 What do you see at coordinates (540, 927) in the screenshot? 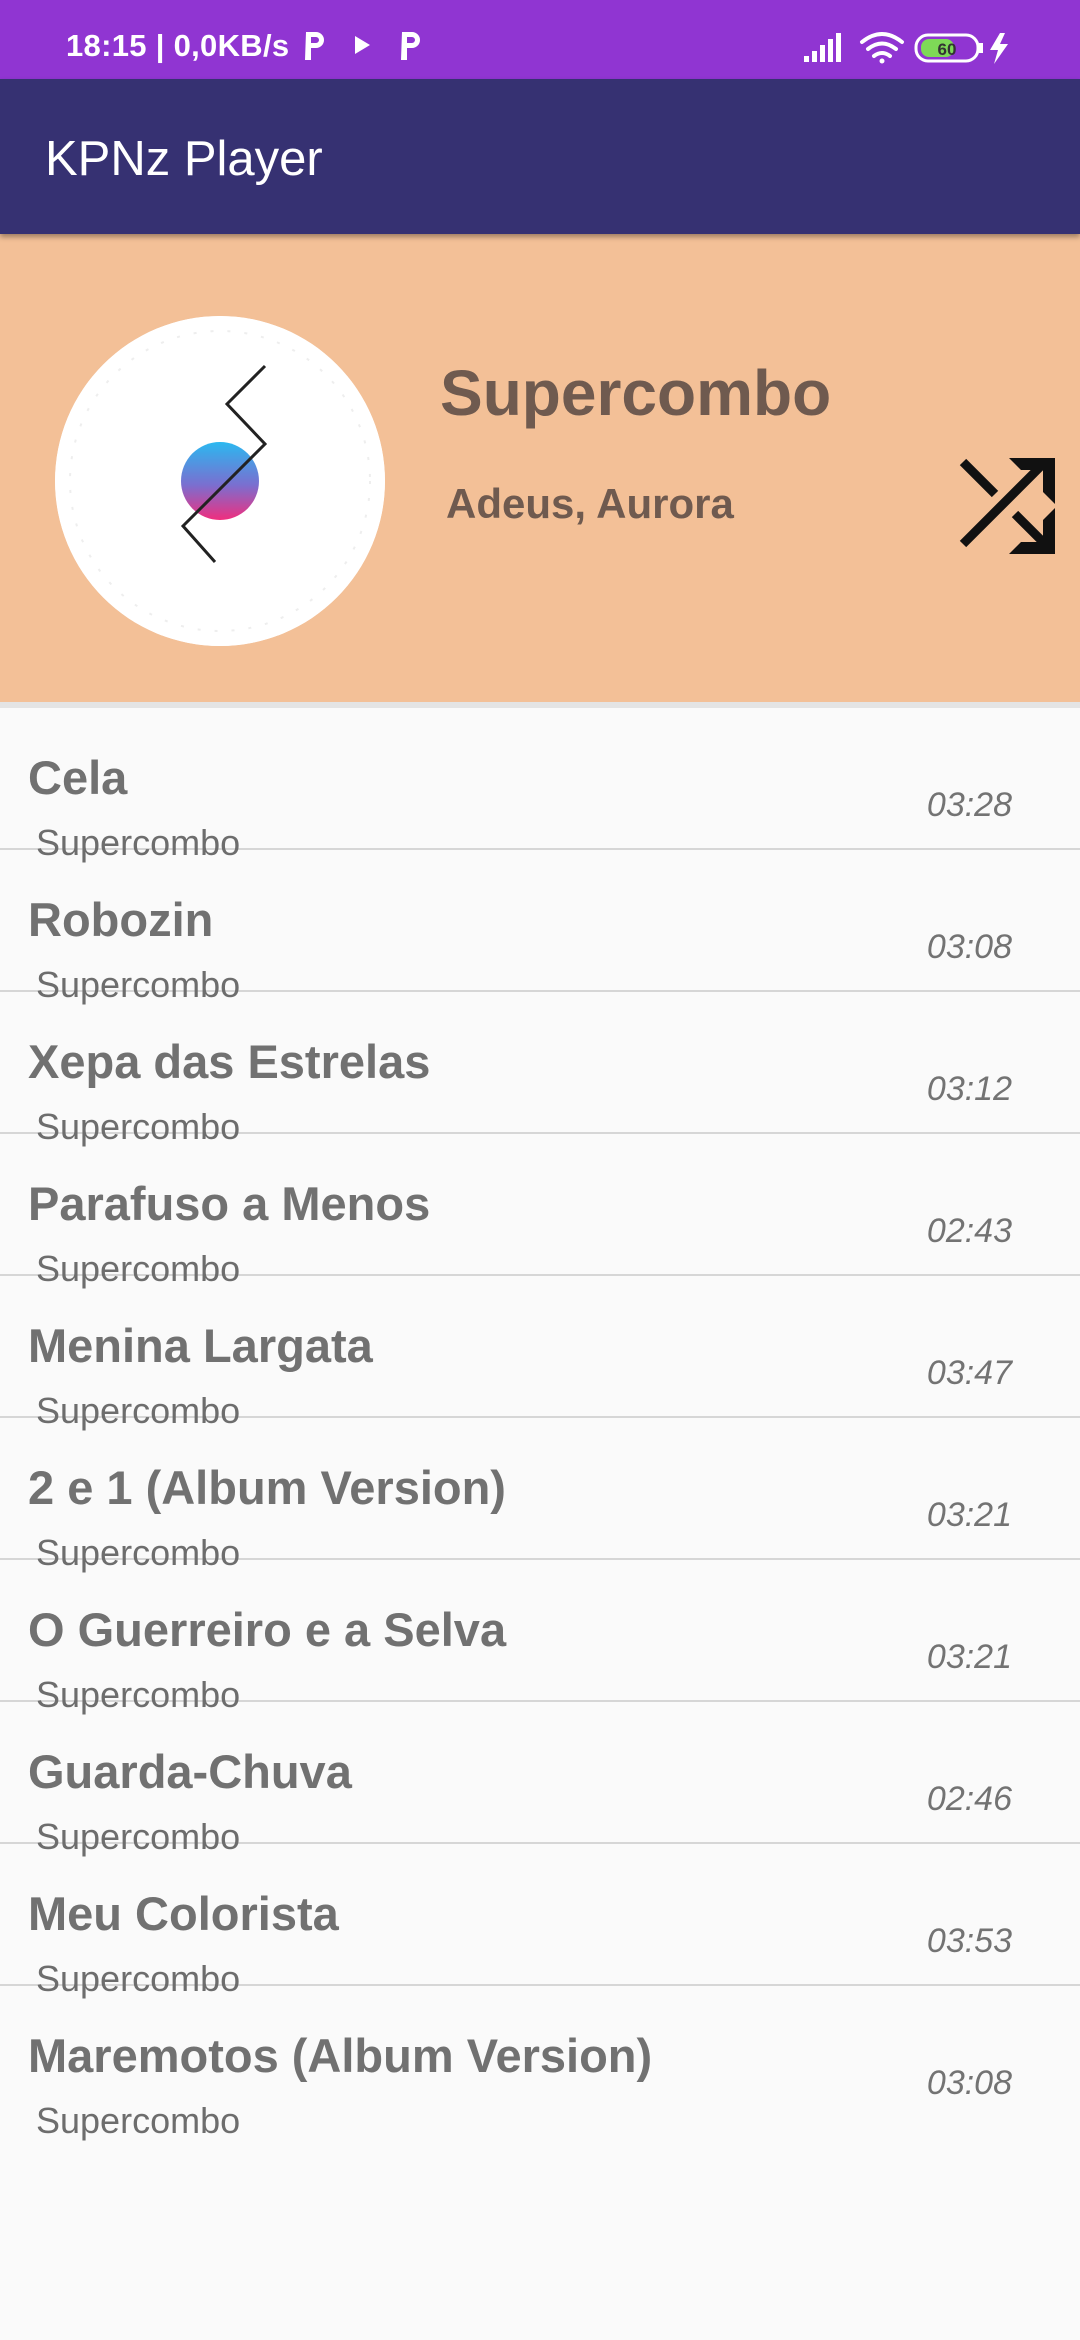
I see `track-row: Robozin Supercombo 03:08` at bounding box center [540, 927].